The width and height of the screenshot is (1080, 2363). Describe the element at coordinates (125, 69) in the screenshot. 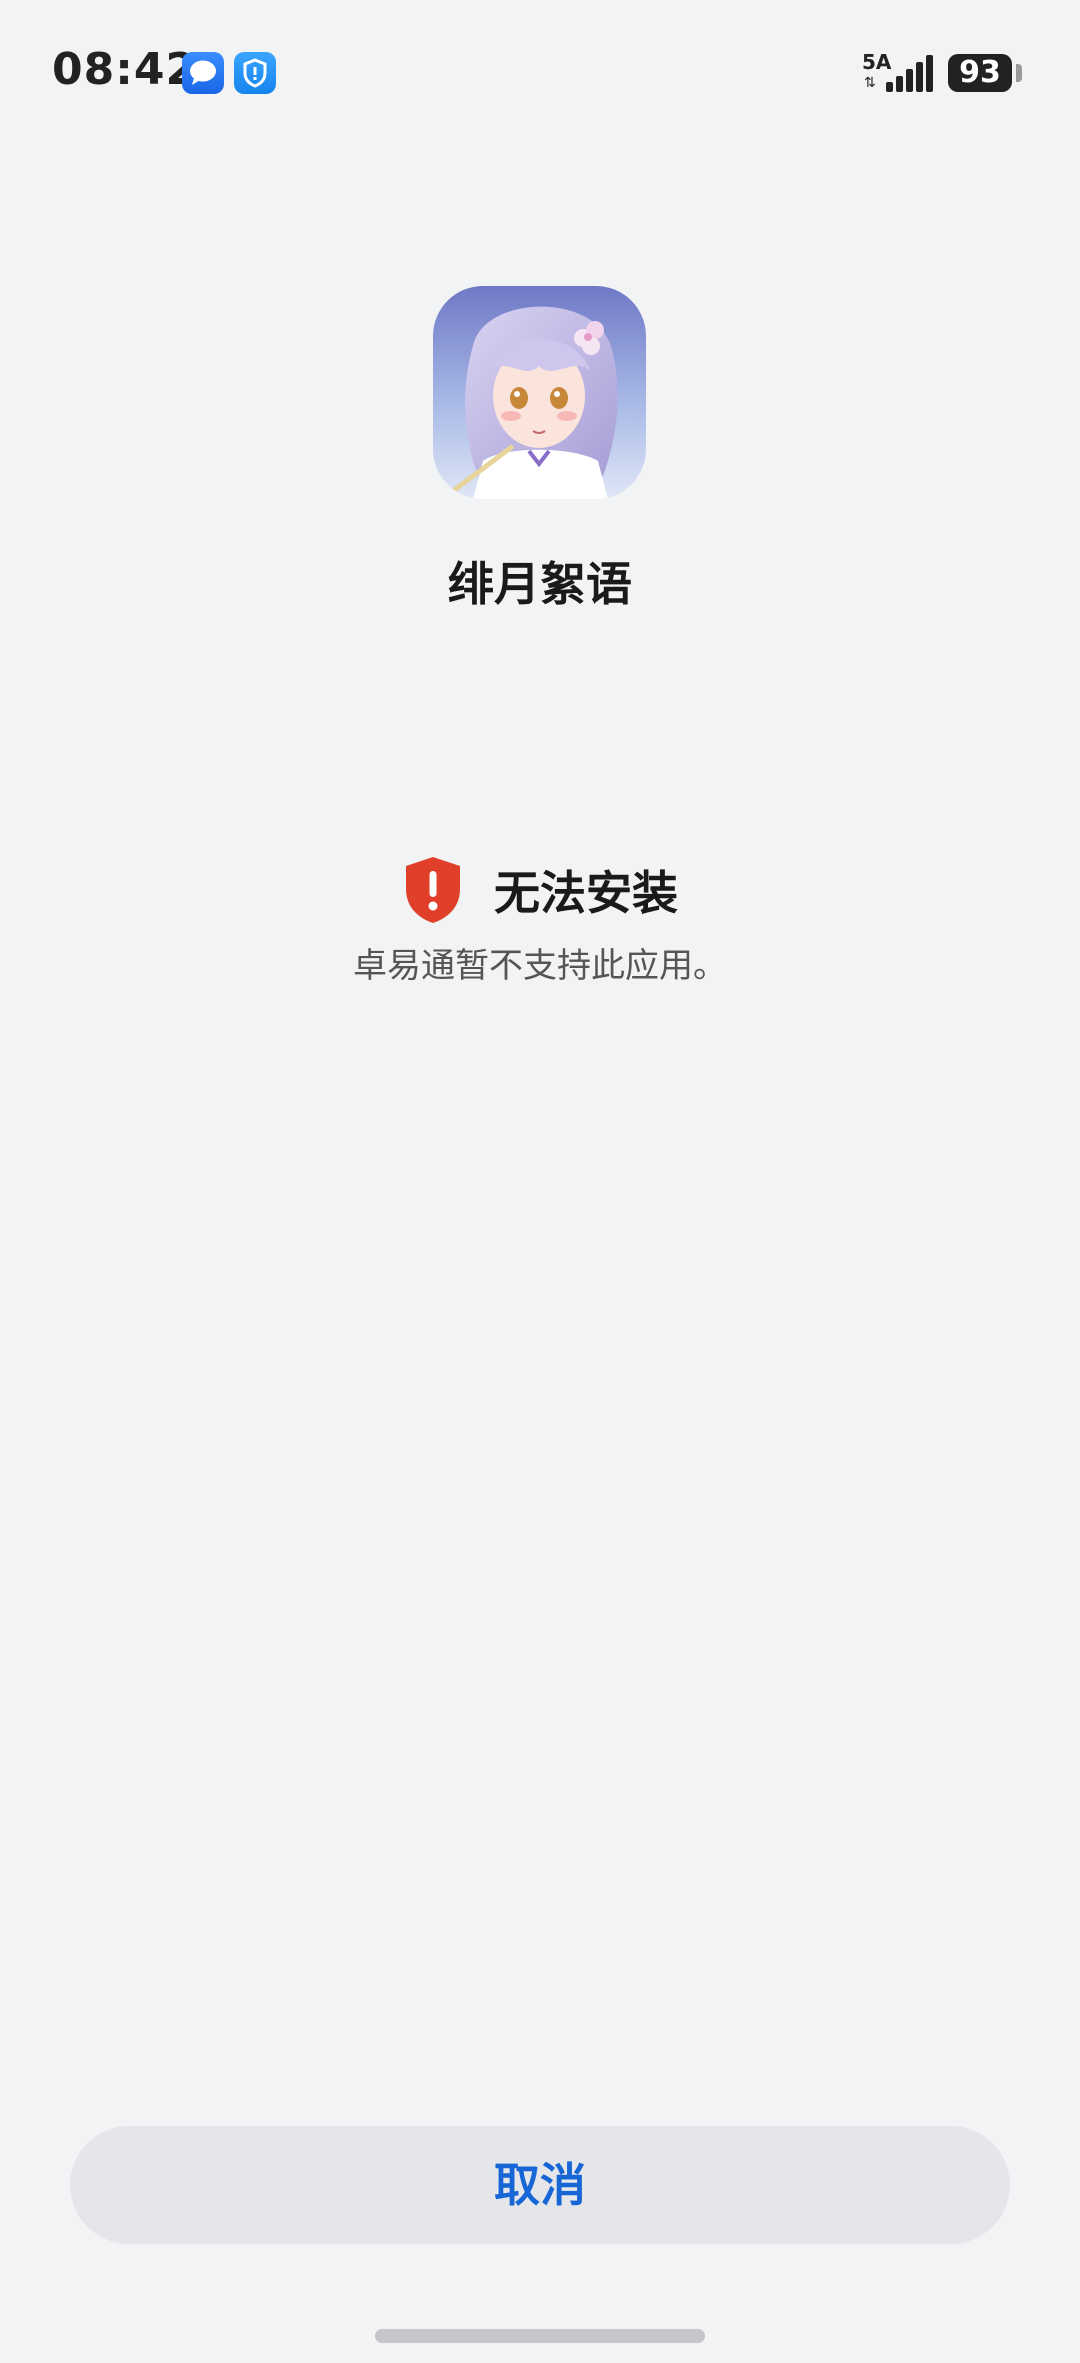

I see `status-time: 08:42` at that location.